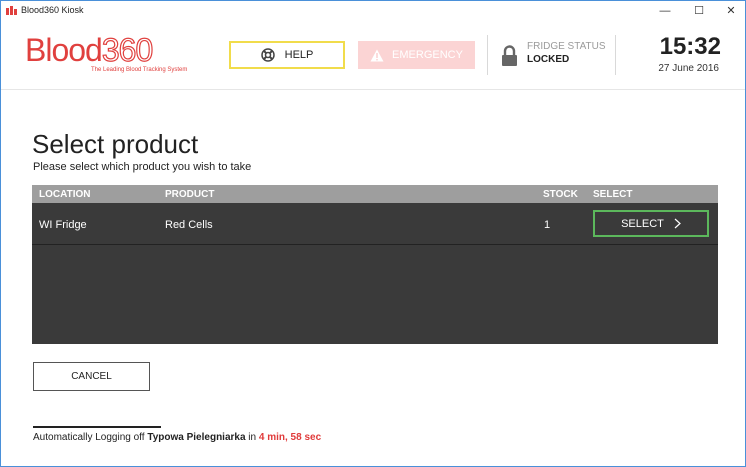 This screenshot has width=746, height=467. Describe the element at coordinates (509, 55) in the screenshot. I see `padlock-icon` at that location.